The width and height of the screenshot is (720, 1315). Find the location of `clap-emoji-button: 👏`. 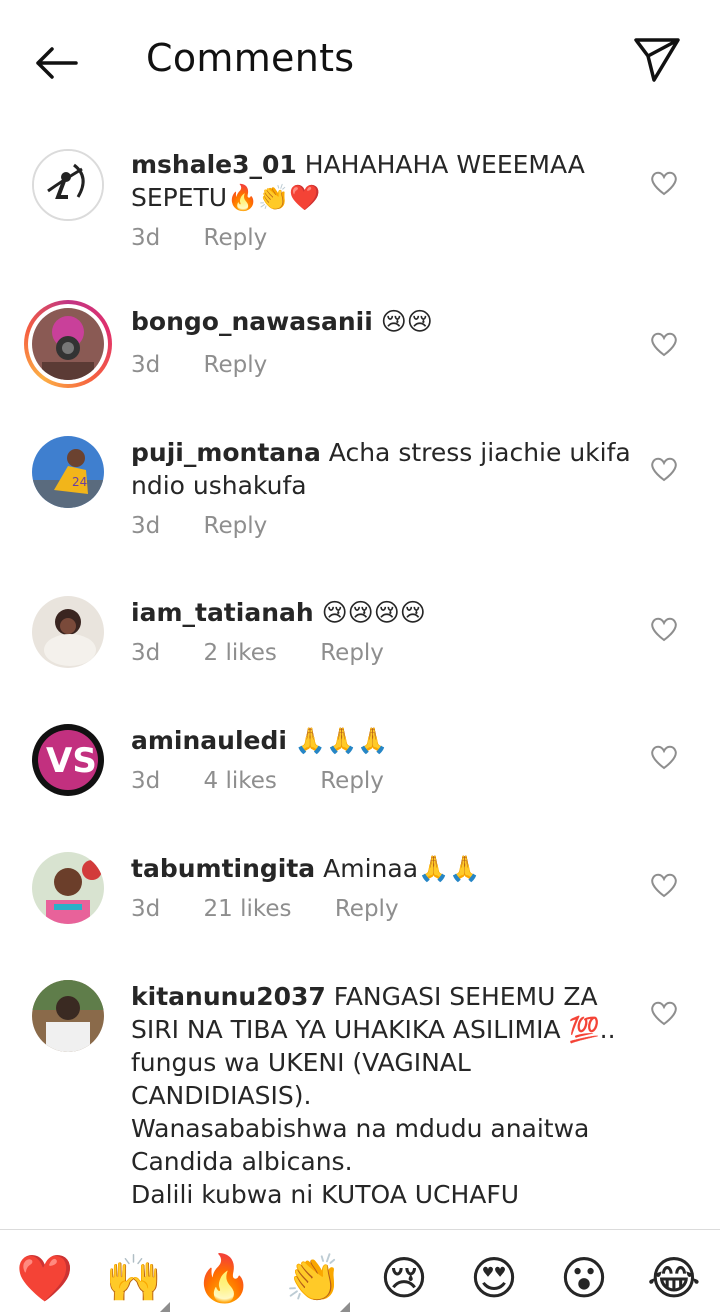

clap-emoji-button: 👏 is located at coordinates (314, 1278).